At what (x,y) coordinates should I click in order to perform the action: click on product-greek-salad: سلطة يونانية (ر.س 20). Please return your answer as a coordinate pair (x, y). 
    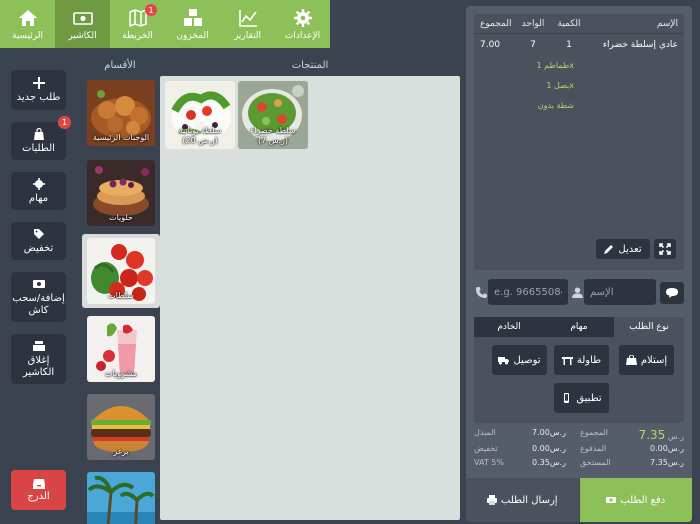
    Looking at the image, I should click on (200, 115).